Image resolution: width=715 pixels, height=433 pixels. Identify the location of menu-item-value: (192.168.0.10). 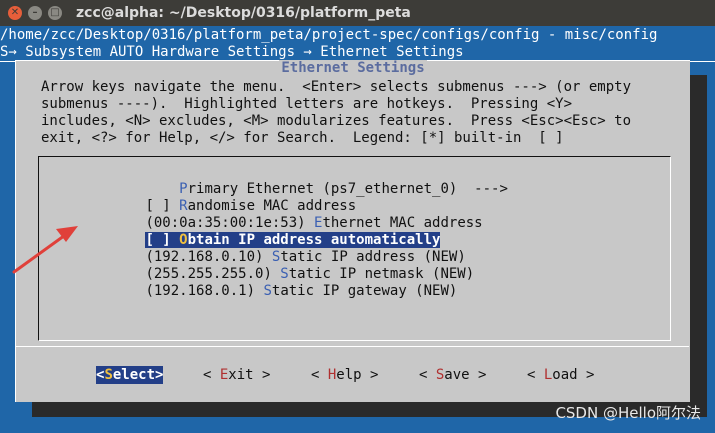
(208, 257).